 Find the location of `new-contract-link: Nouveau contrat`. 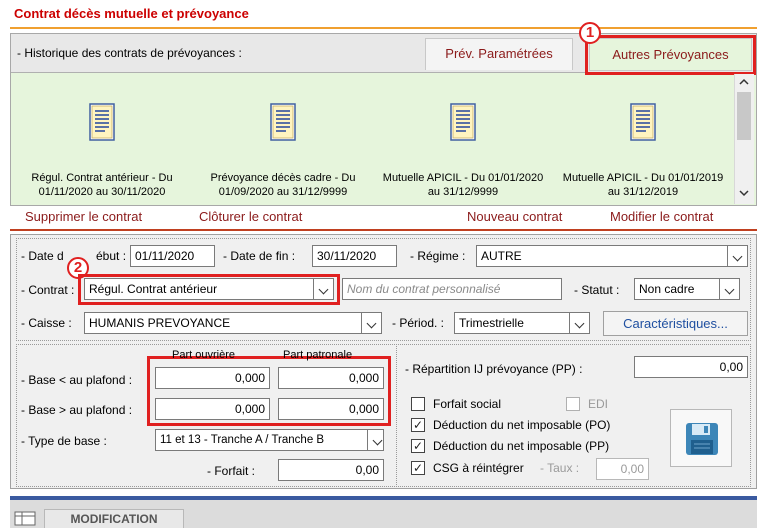

new-contract-link: Nouveau contrat is located at coordinates (514, 216).